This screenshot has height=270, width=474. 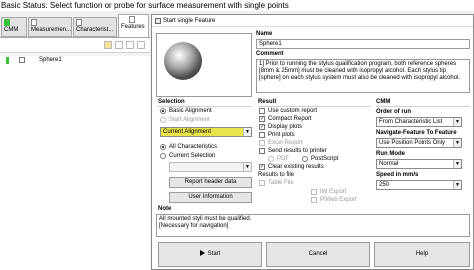 I want to click on tab-features-label: Features, so click(x=133, y=27).